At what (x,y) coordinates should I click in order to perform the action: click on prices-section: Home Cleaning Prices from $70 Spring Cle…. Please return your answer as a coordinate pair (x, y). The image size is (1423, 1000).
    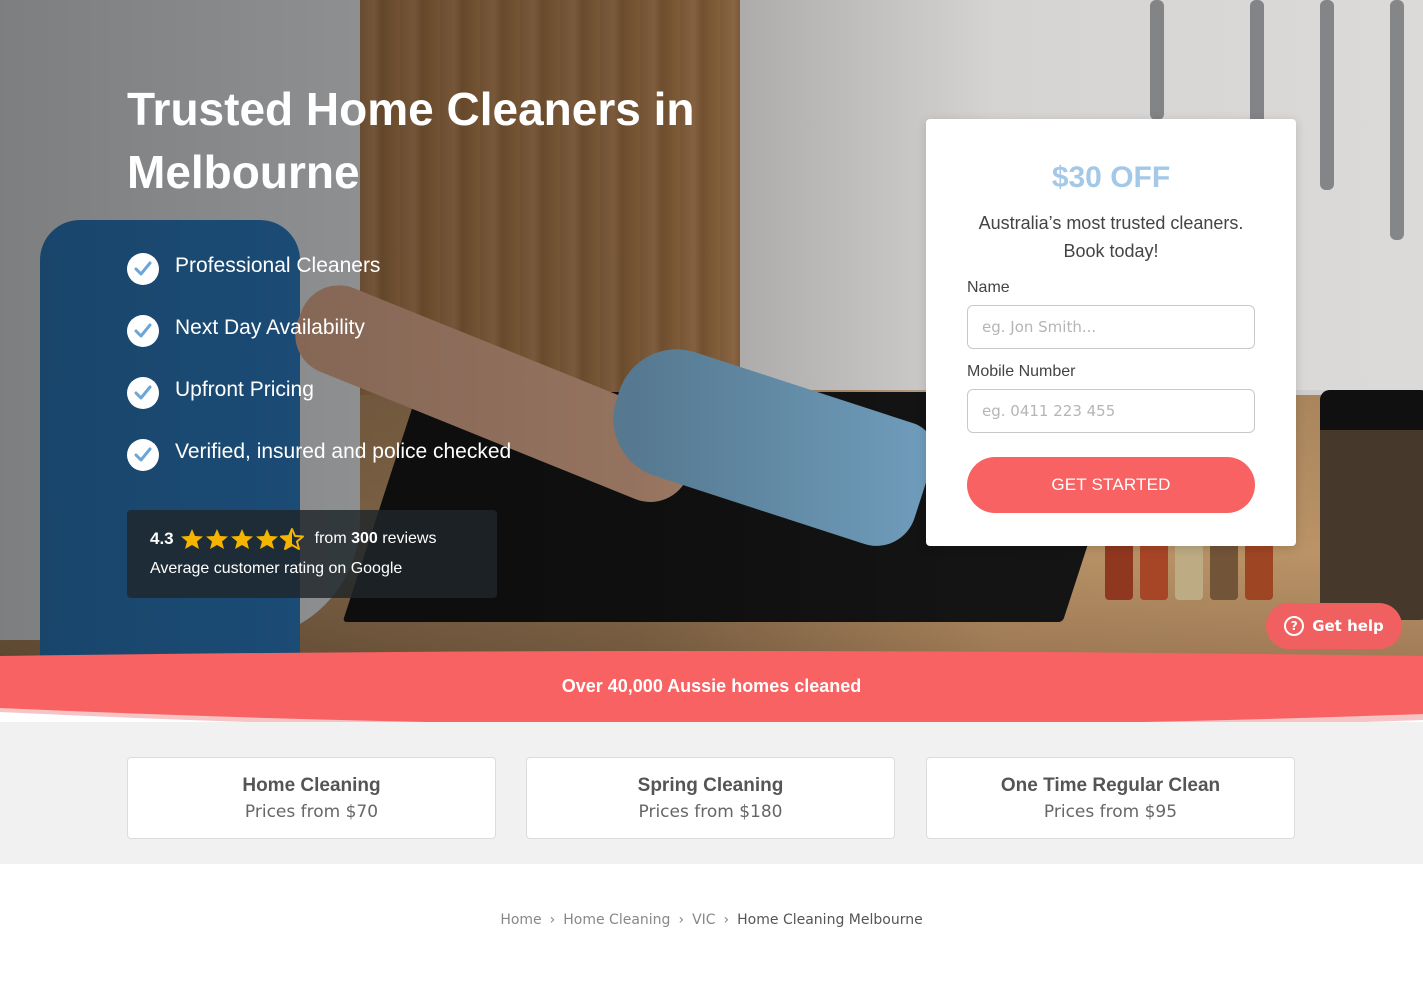
    Looking at the image, I should click on (711, 793).